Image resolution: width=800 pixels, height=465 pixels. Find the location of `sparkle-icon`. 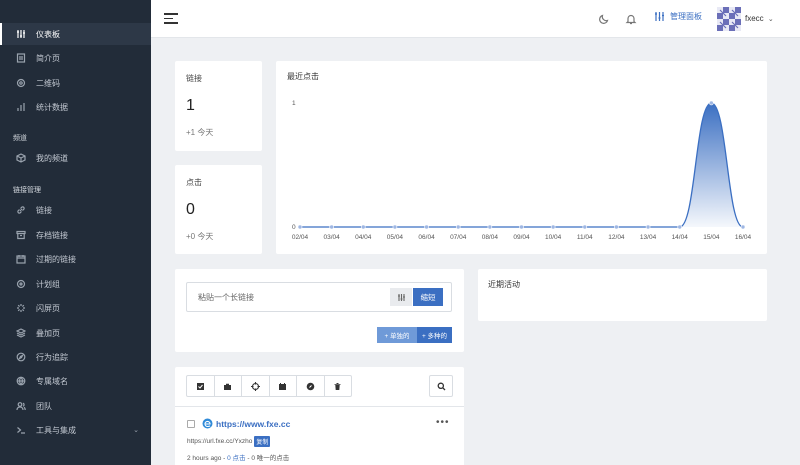

sparkle-icon is located at coordinates (21, 308).